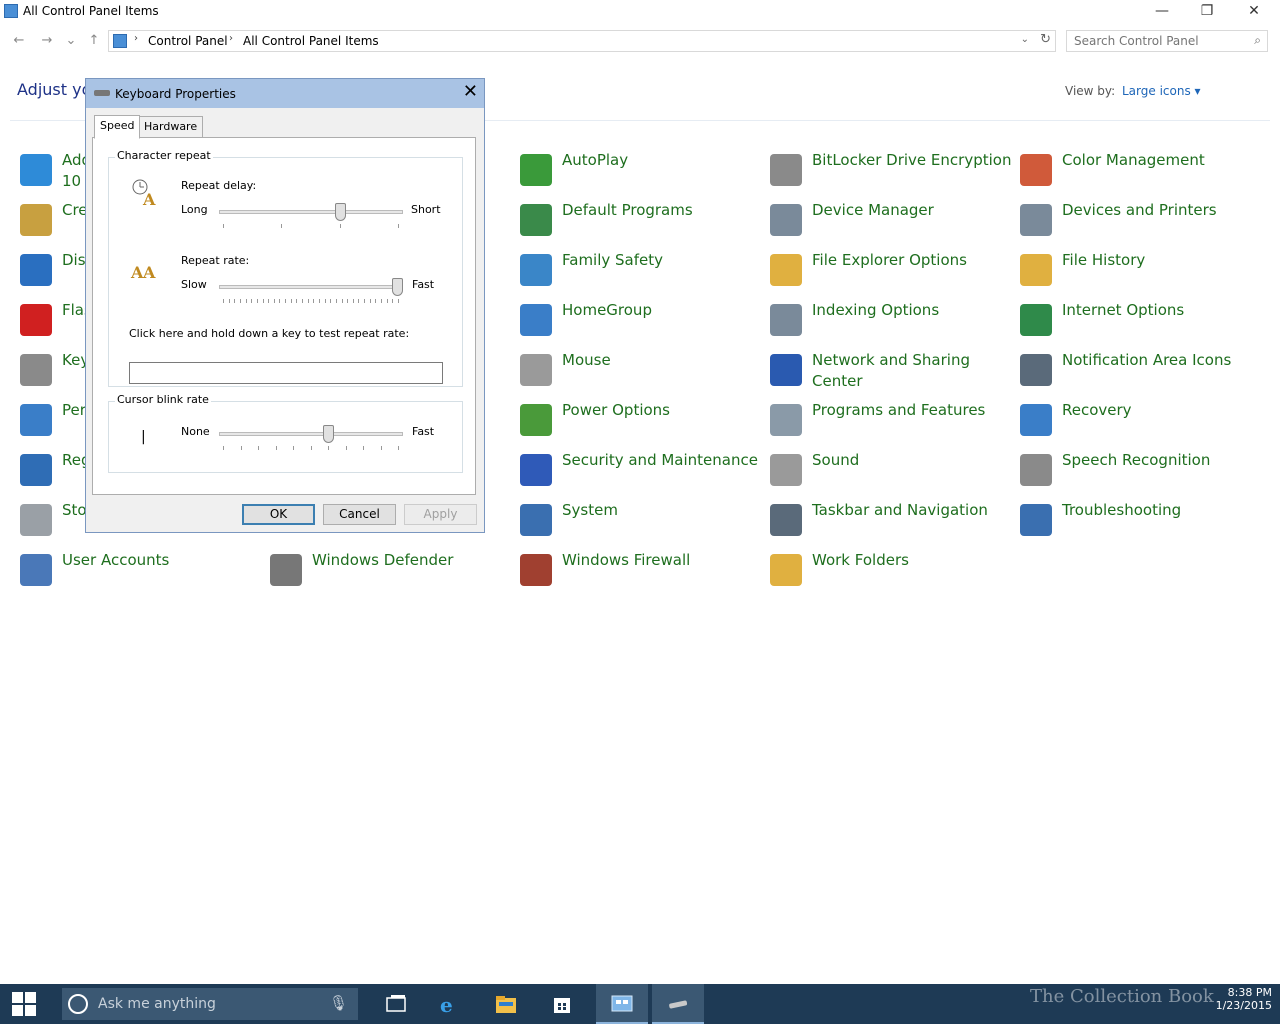  I want to click on repeat-delay-long-label: Long, so click(194, 209).